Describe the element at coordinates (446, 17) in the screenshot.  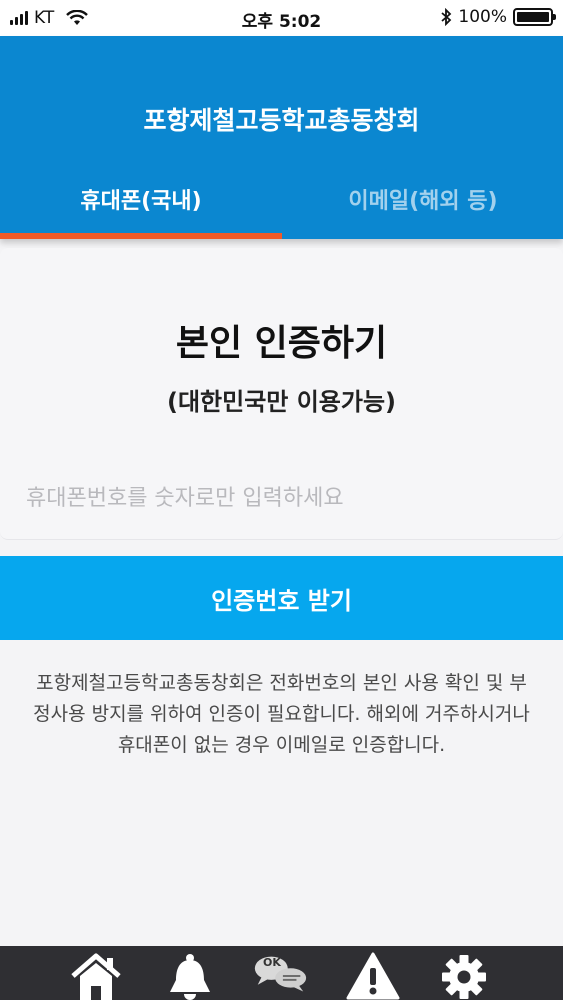
I see `bluetooth-icon` at that location.